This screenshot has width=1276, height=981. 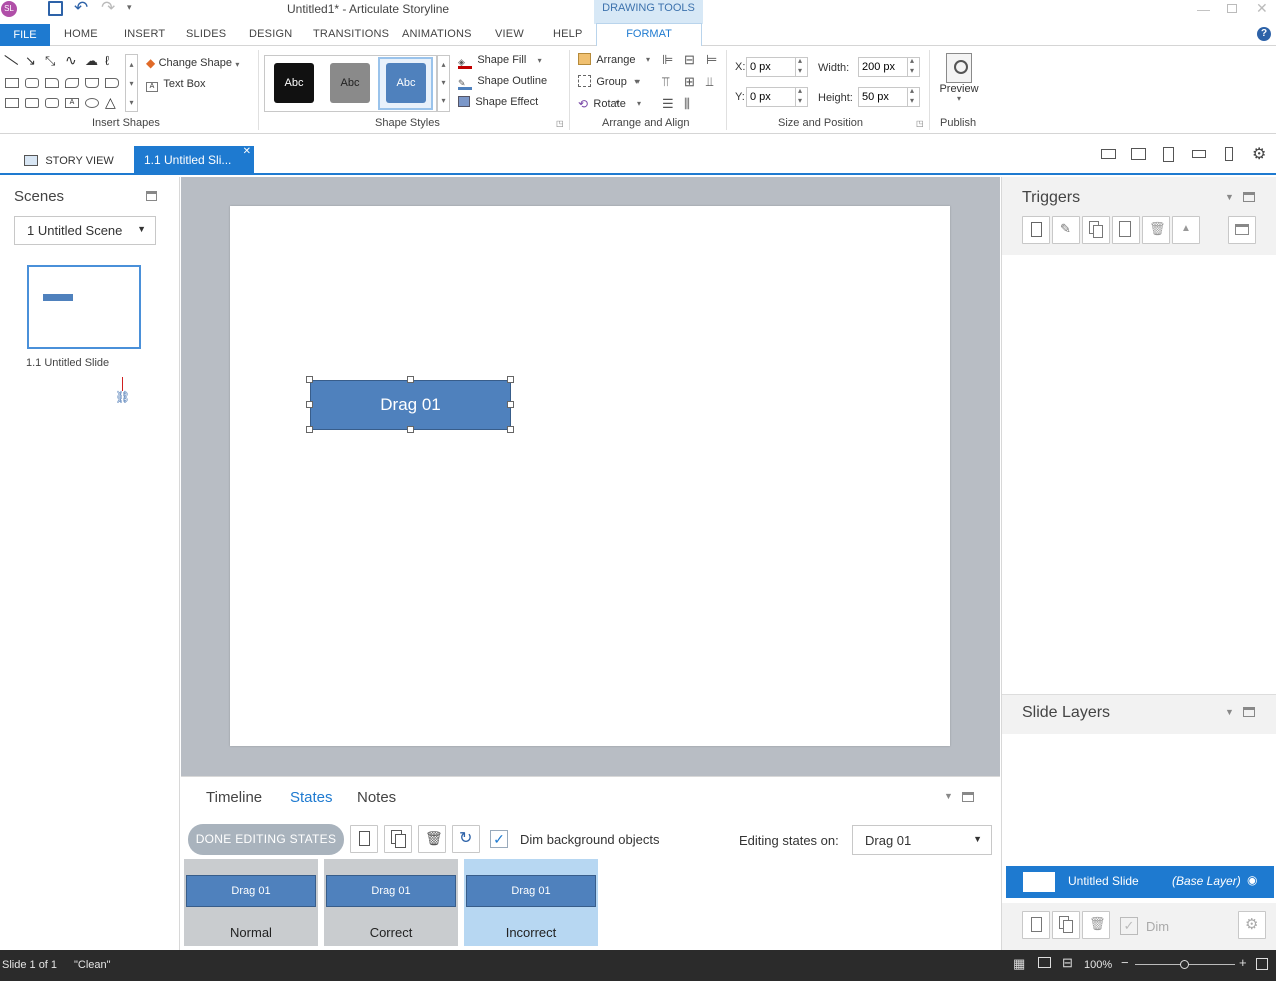 What do you see at coordinates (1264, 34) in the screenshot?
I see `help-icon: ?` at bounding box center [1264, 34].